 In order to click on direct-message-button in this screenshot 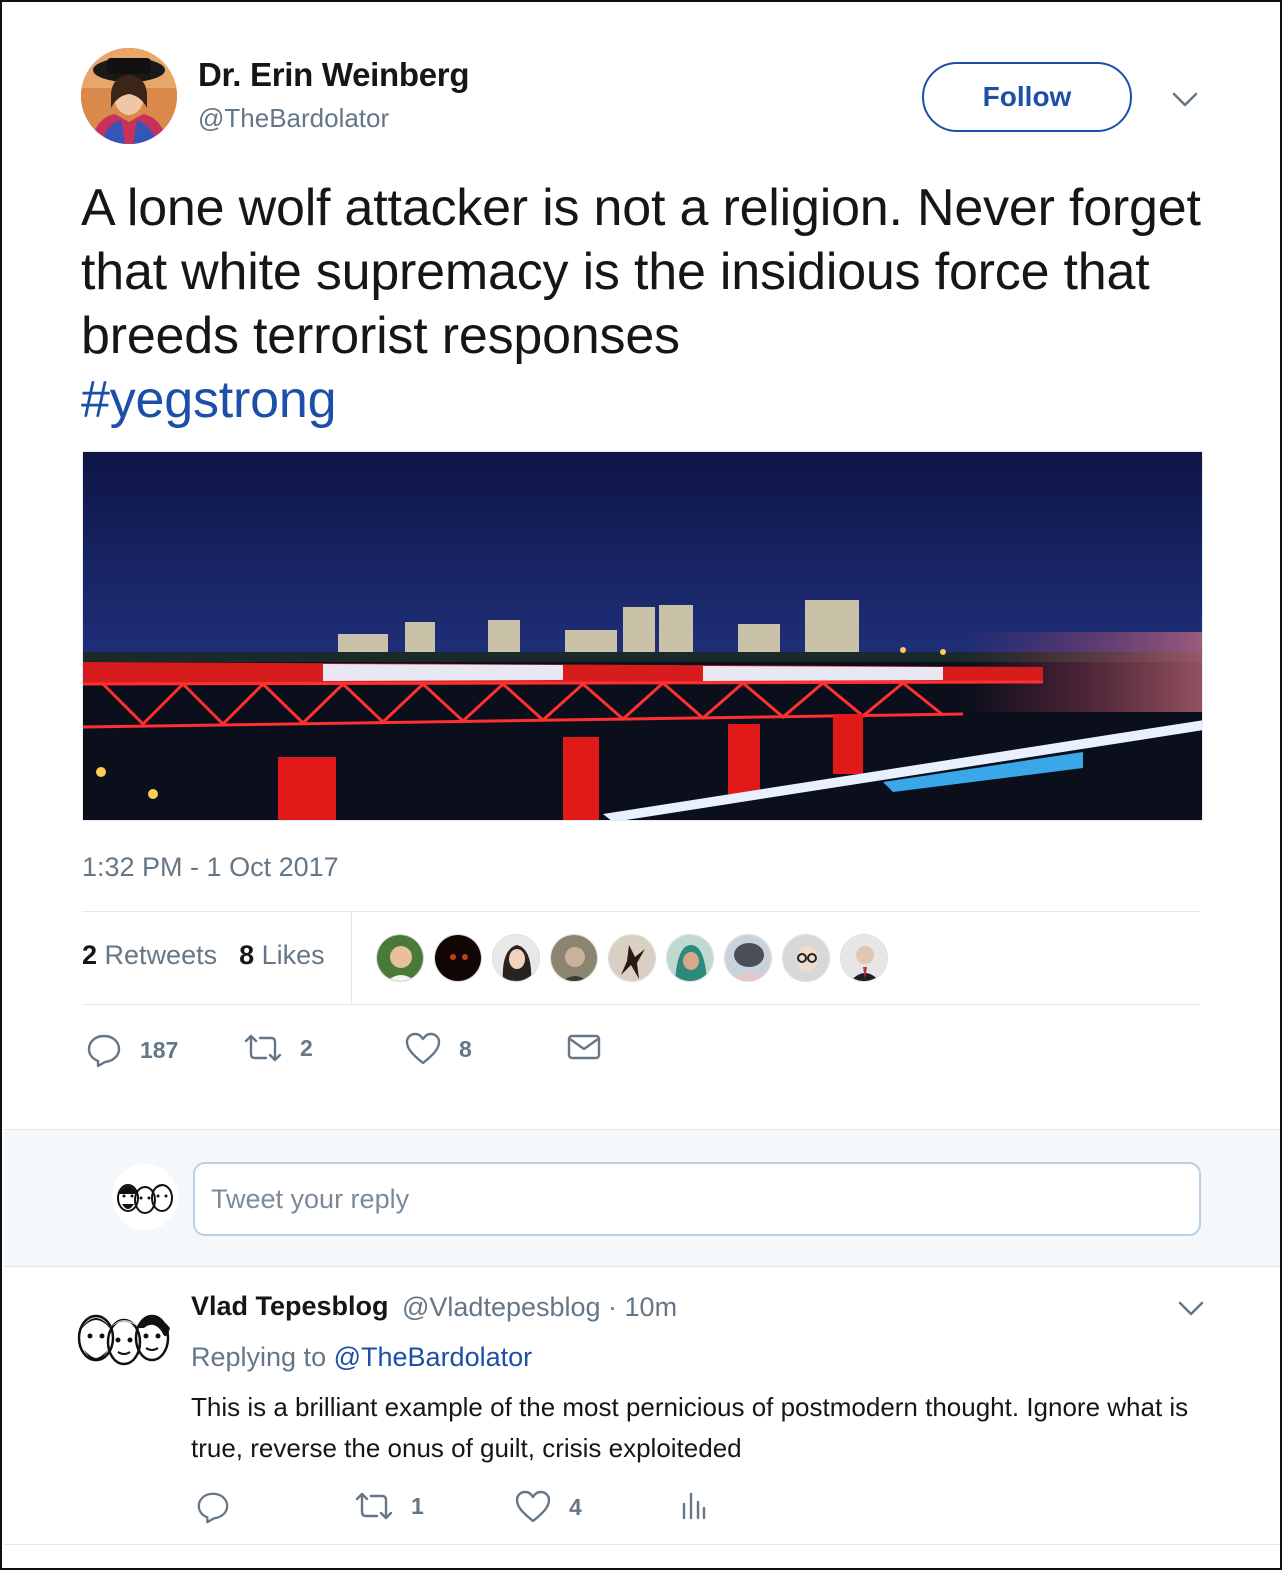, I will do `click(584, 1047)`.